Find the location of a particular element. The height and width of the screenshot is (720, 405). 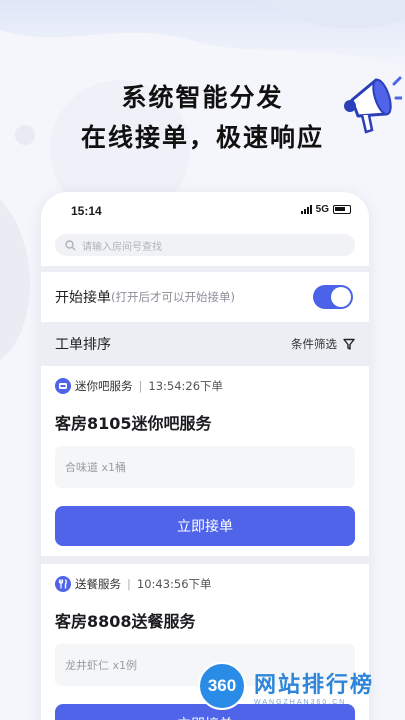

order-header: 迷你吧服务 | 13:54:26下单 is located at coordinates (205, 386).